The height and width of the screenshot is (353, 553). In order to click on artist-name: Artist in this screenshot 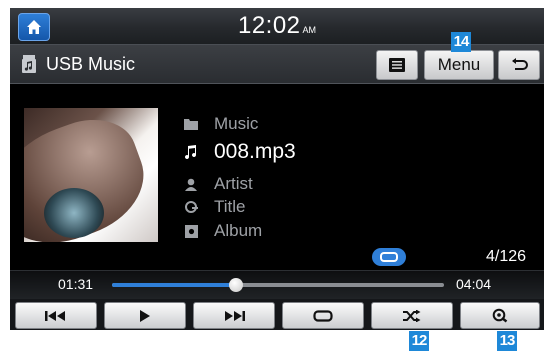, I will do `click(233, 183)`.